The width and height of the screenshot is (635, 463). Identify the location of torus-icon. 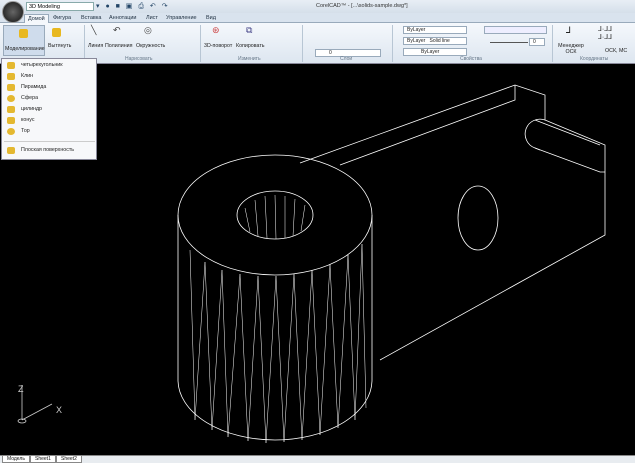
(11, 131).